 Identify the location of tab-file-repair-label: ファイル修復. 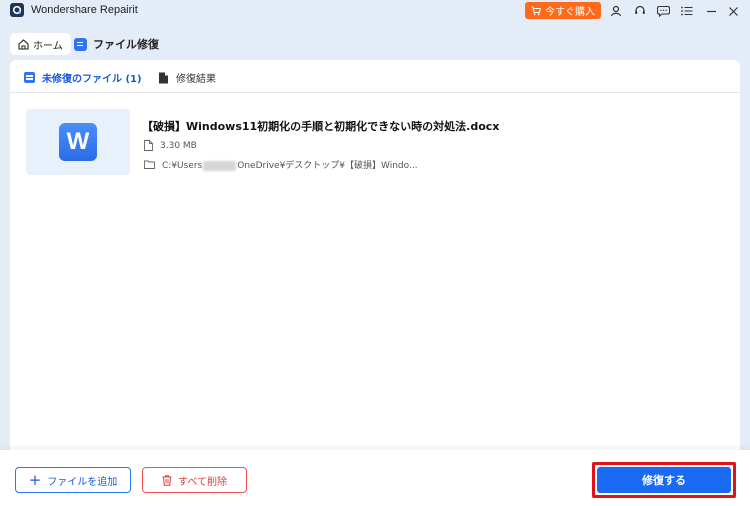
(126, 44).